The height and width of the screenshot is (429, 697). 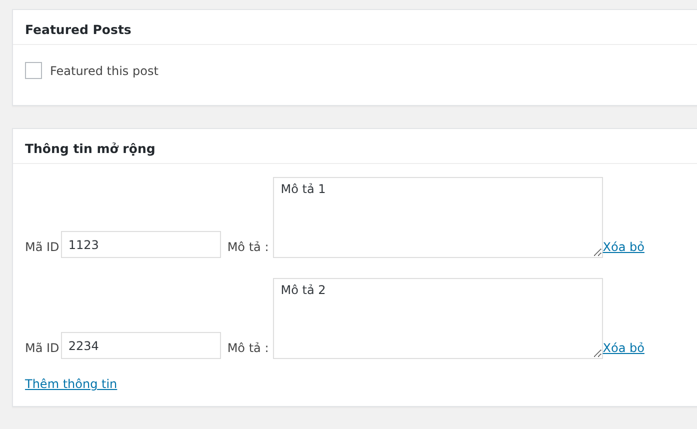 I want to click on panel-title: Thông tin mở rộng, so click(x=90, y=148).